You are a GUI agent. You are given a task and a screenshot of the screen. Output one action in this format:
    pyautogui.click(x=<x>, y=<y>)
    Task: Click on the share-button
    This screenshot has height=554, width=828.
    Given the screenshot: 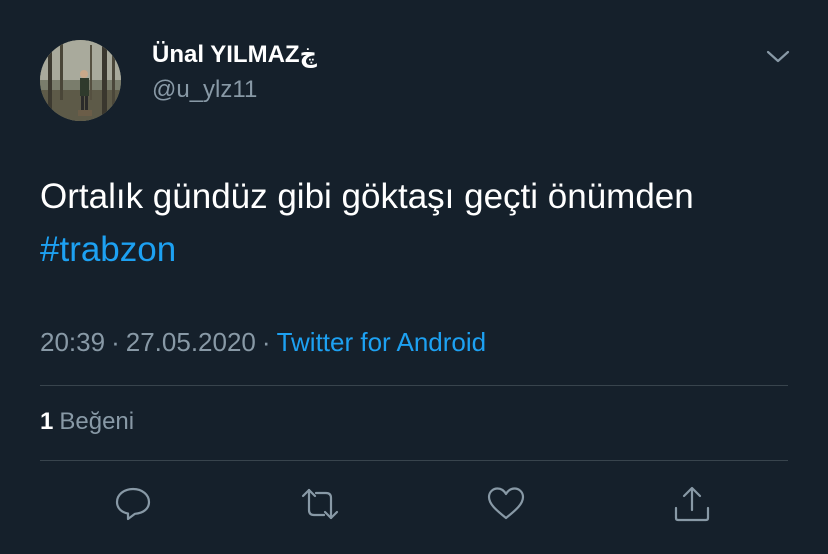 What is the action you would take?
    pyautogui.click(x=692, y=504)
    